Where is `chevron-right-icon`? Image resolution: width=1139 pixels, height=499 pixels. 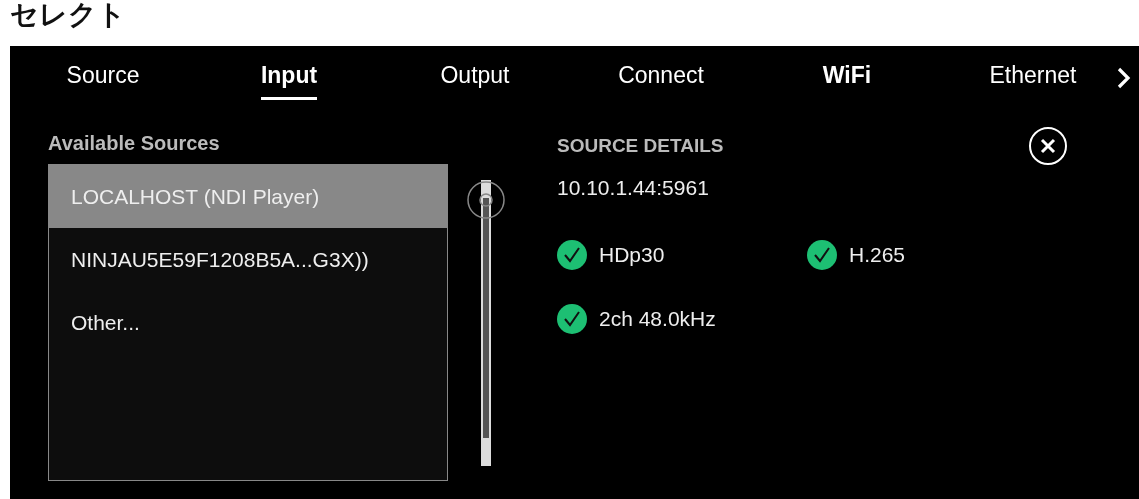 chevron-right-icon is located at coordinates (1124, 78).